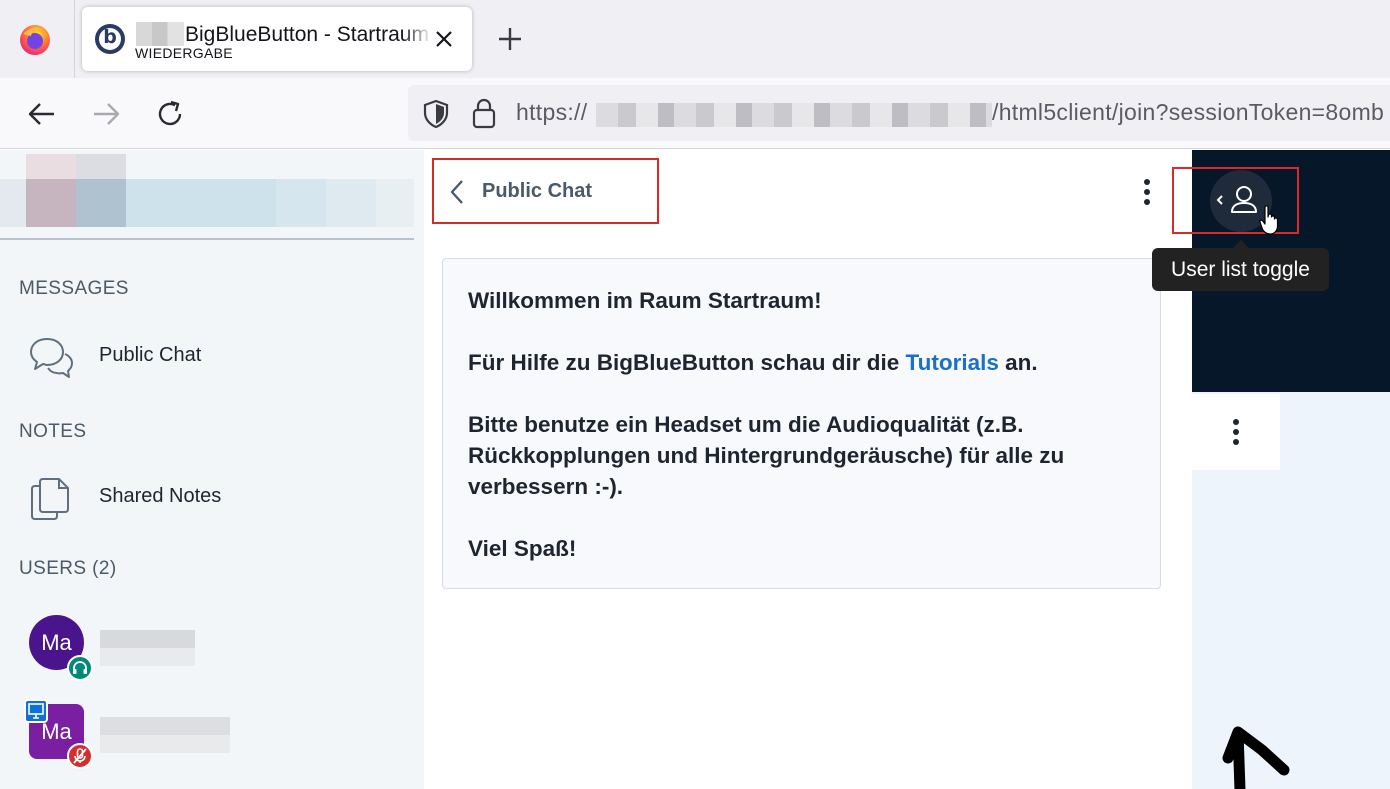 This screenshot has width=1390, height=789. I want to click on chevron-left-icon, so click(456, 192).